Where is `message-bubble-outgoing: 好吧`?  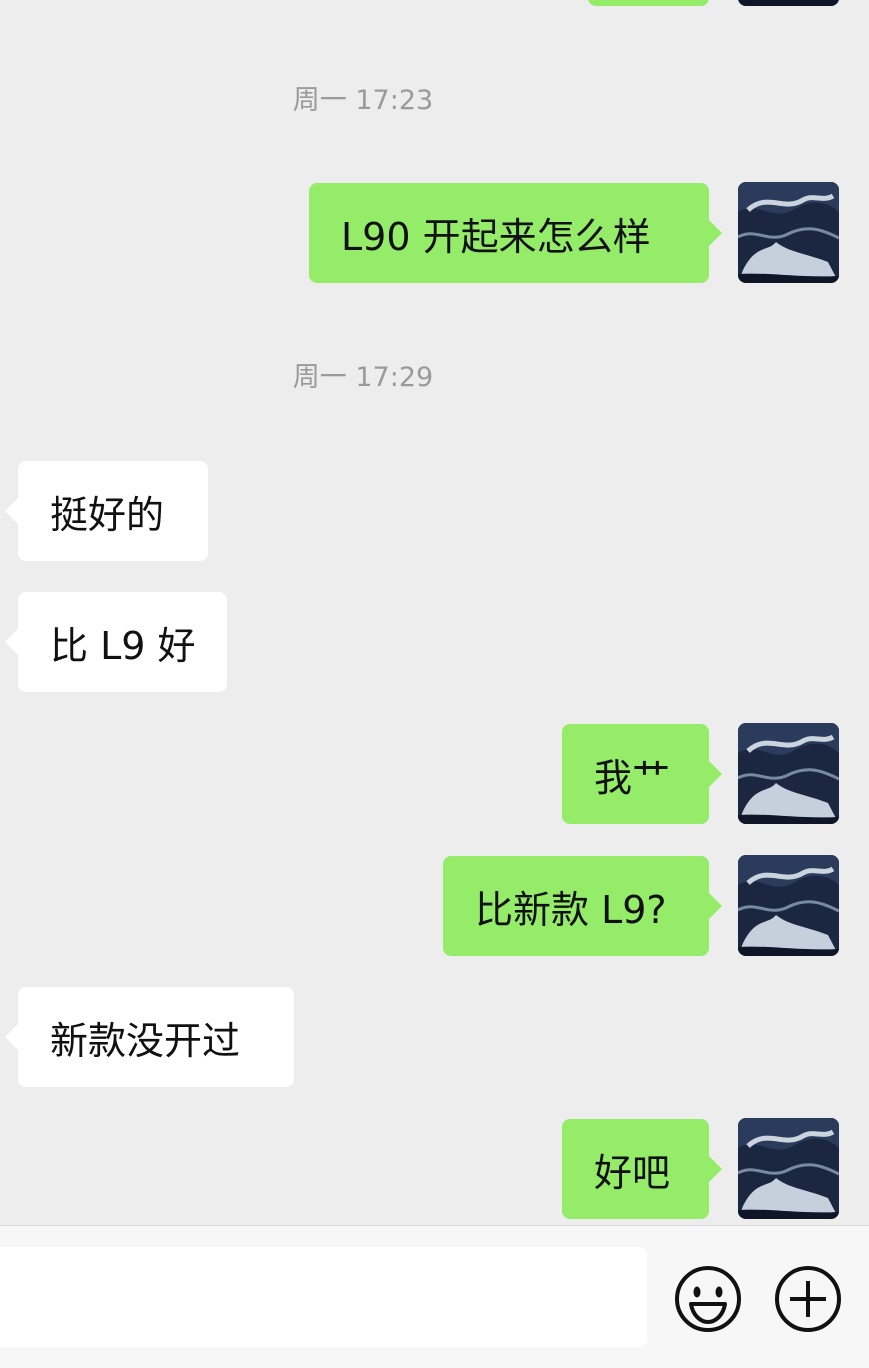 message-bubble-outgoing: 好吧 is located at coordinates (642, 1169).